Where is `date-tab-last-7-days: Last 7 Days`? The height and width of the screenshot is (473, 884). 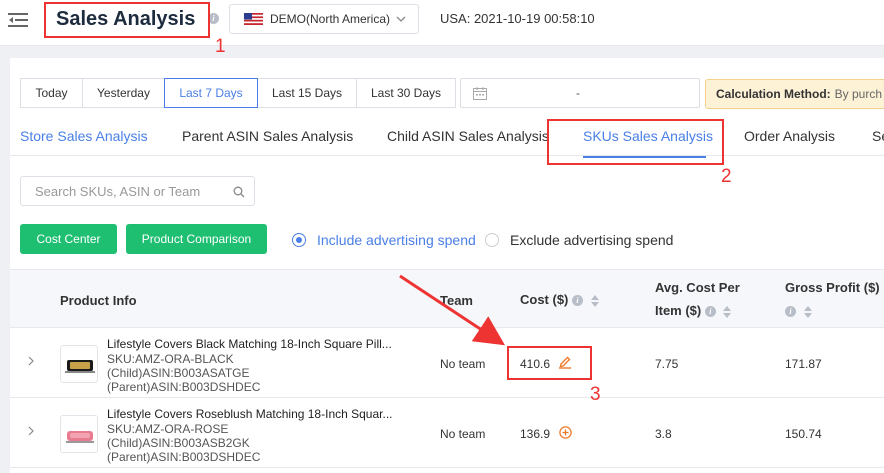 date-tab-last-7-days: Last 7 Days is located at coordinates (211, 93).